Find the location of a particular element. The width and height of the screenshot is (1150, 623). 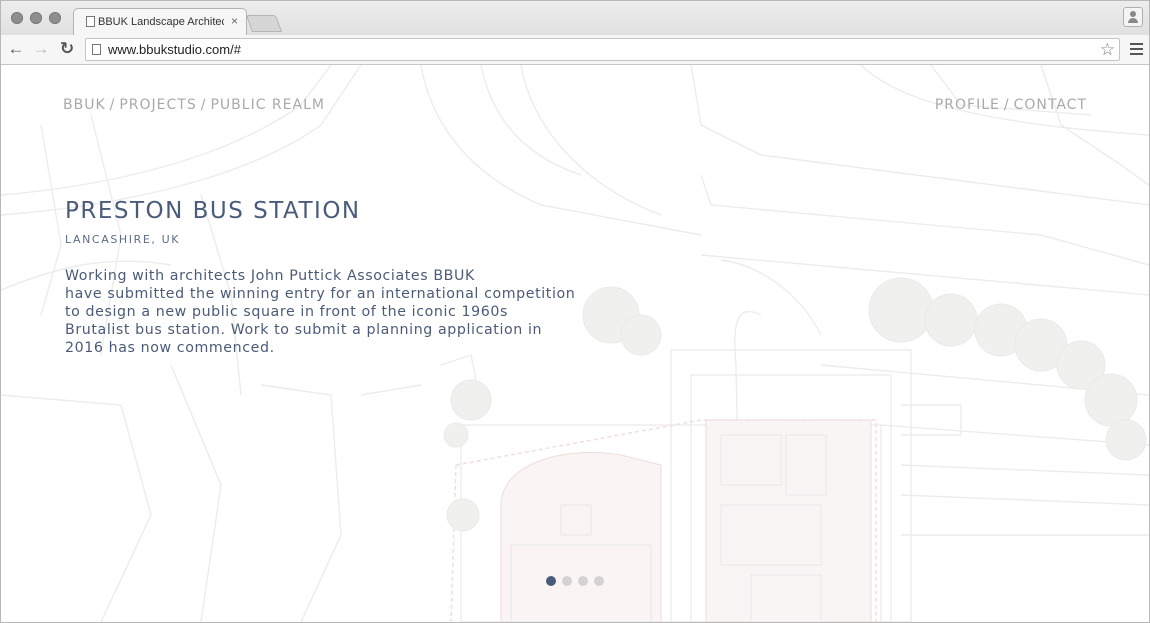

project-location: LANCASHIRE, UK is located at coordinates (123, 239).